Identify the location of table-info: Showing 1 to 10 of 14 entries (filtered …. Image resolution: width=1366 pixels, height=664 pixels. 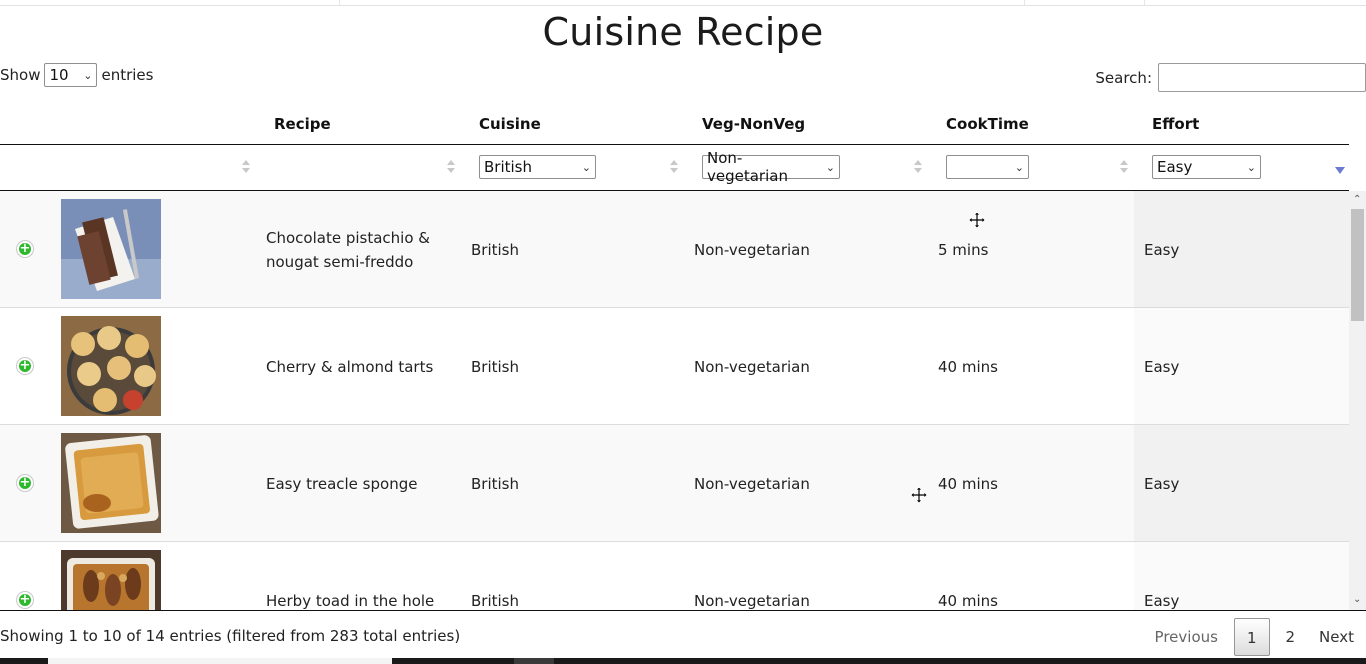
(230, 636).